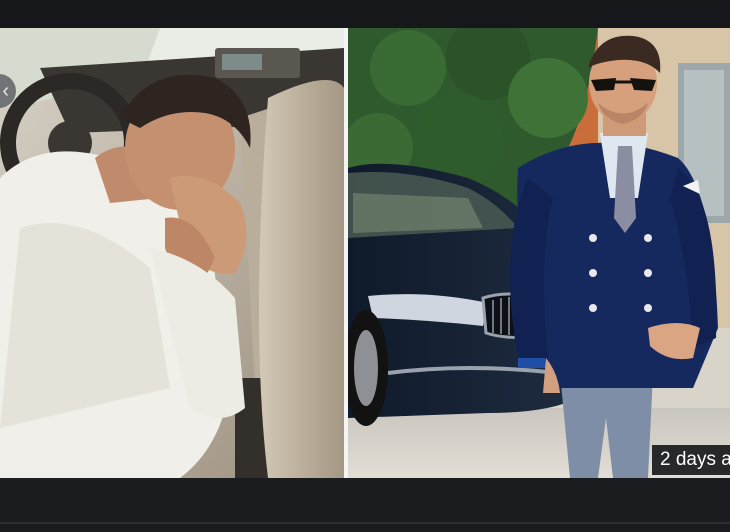 The width and height of the screenshot is (730, 532). I want to click on timestamp-overlay: 2 days a, so click(691, 460).